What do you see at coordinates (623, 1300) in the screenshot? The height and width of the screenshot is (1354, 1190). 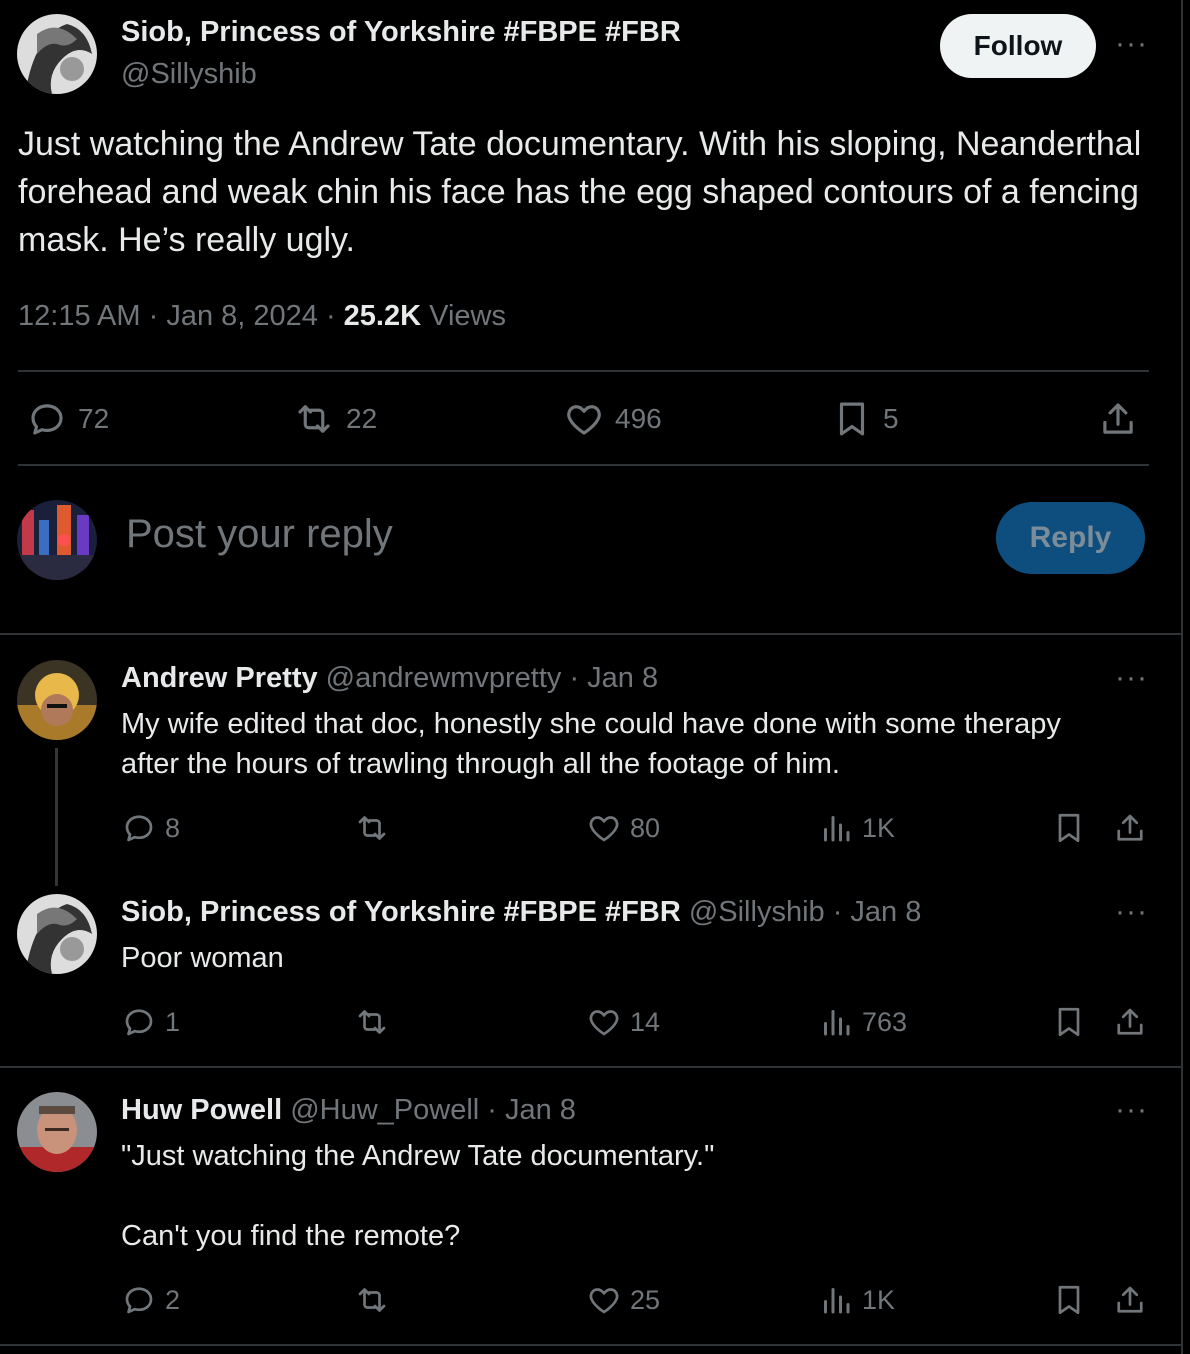 I see `like-action: 25` at bounding box center [623, 1300].